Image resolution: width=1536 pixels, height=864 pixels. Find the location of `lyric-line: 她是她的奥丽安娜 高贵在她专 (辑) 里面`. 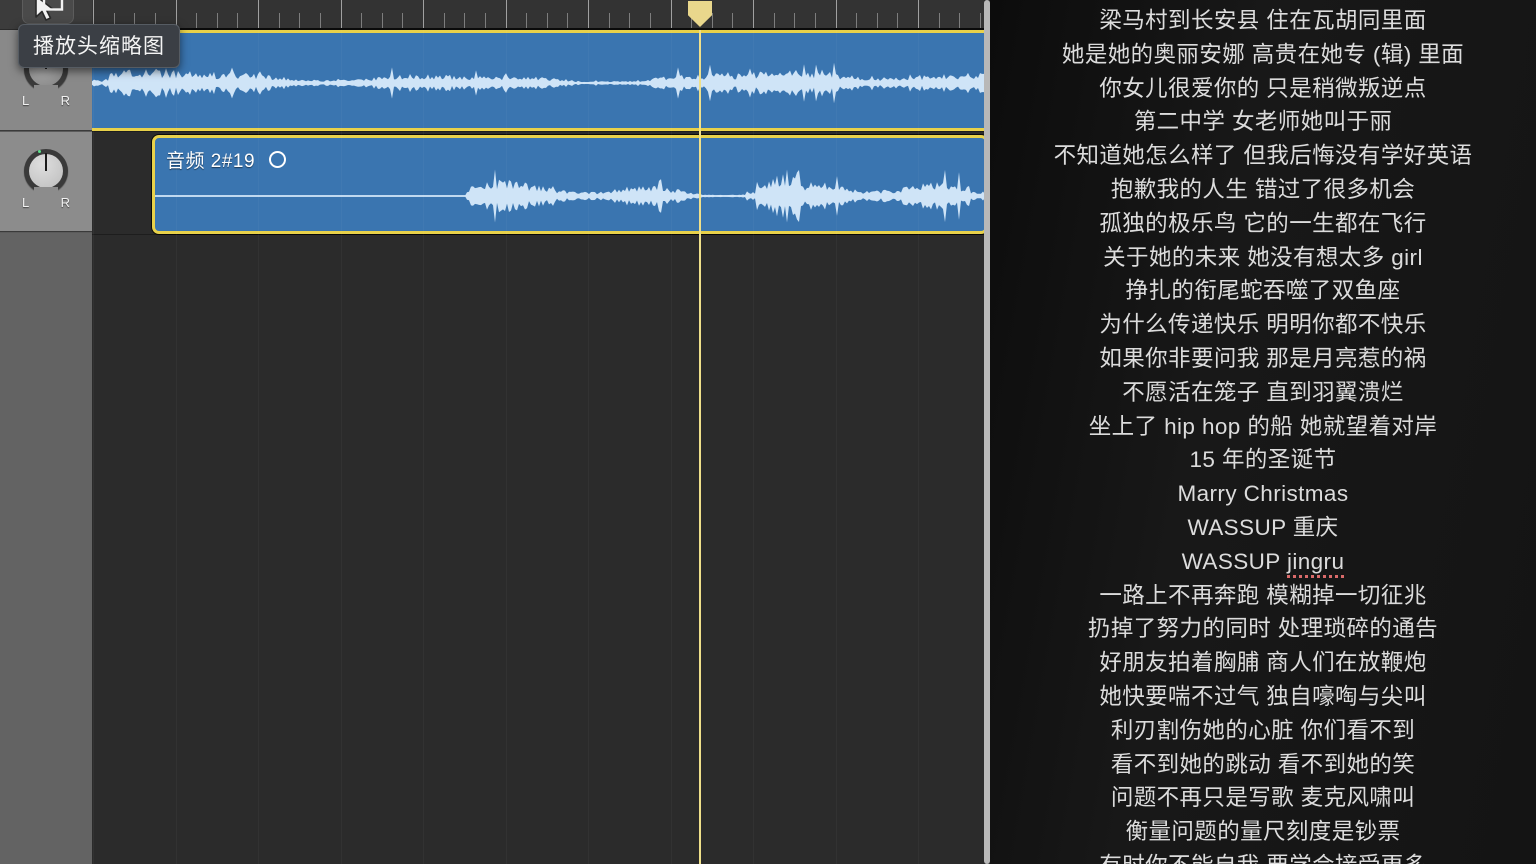

lyric-line: 她是她的奥丽安娜 高贵在她专 (辑) 里面 is located at coordinates (1263, 55).